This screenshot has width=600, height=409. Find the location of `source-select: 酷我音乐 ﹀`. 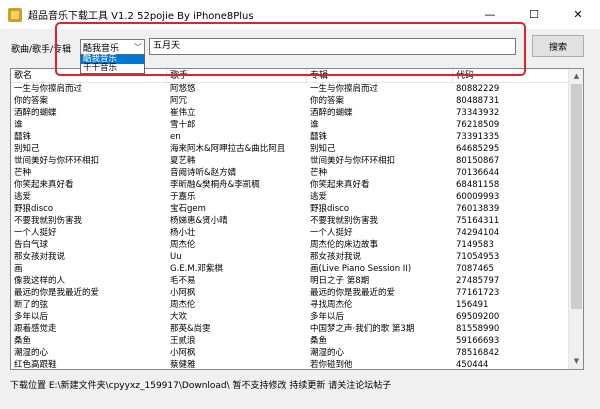

source-select: 酷我音乐 ﹀ is located at coordinates (112, 47).